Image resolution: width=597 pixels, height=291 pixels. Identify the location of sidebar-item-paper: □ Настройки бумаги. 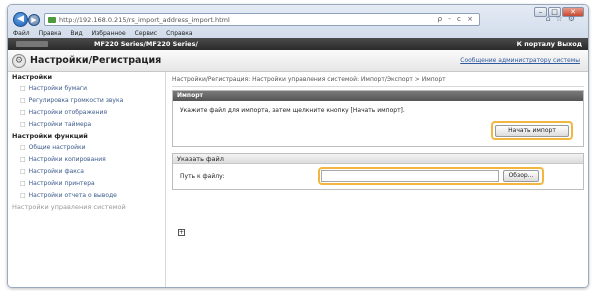
(86, 89).